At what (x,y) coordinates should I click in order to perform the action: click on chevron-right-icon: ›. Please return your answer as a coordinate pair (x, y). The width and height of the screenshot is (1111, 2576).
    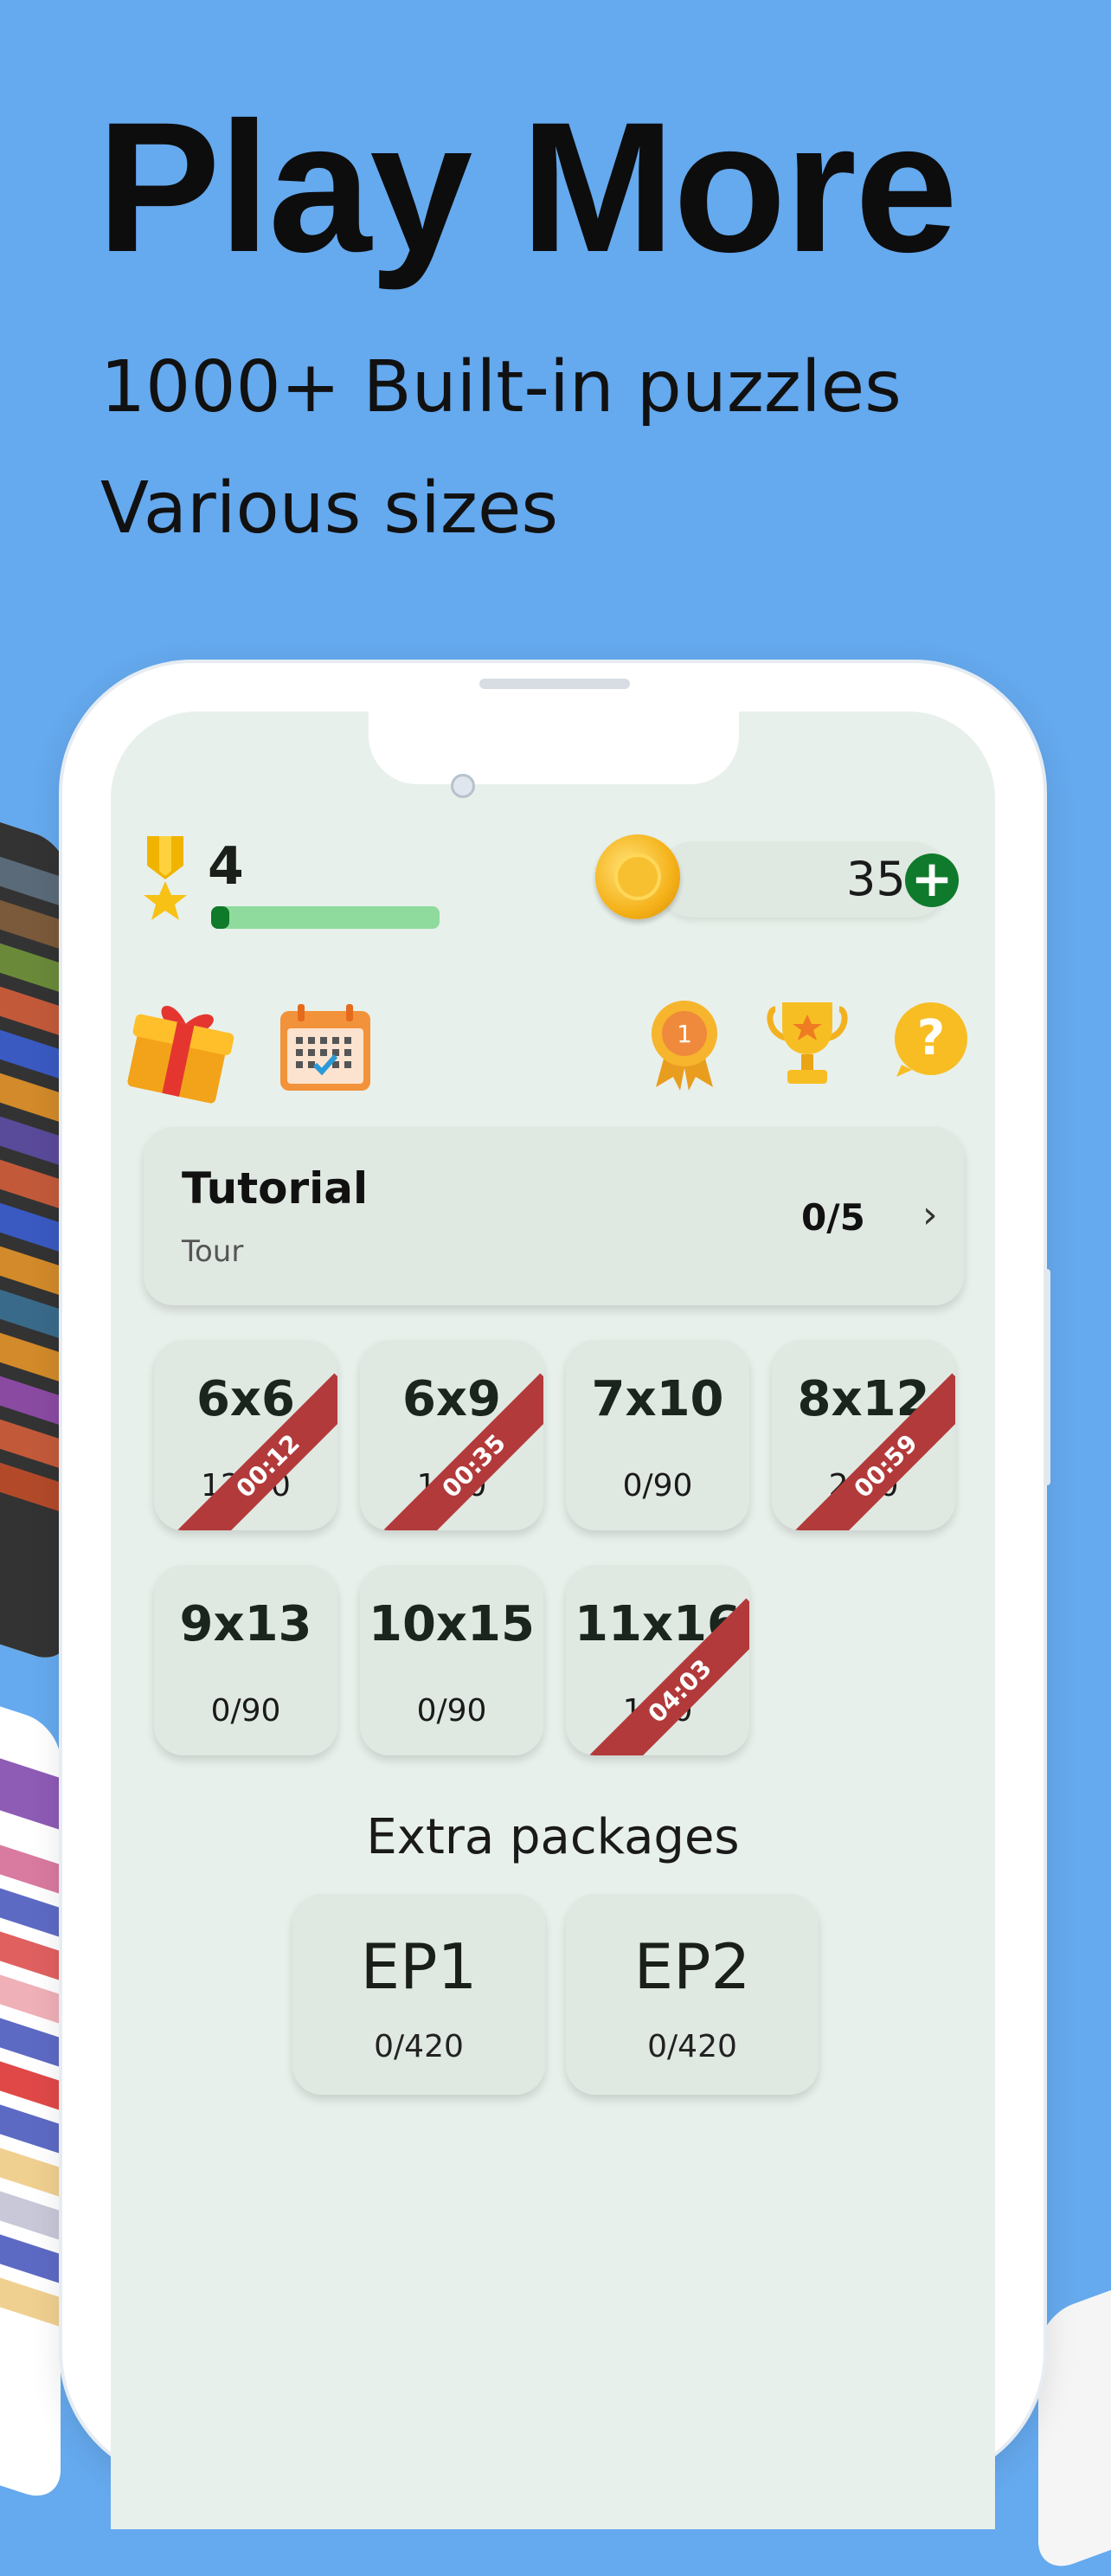
    Looking at the image, I should click on (930, 1215).